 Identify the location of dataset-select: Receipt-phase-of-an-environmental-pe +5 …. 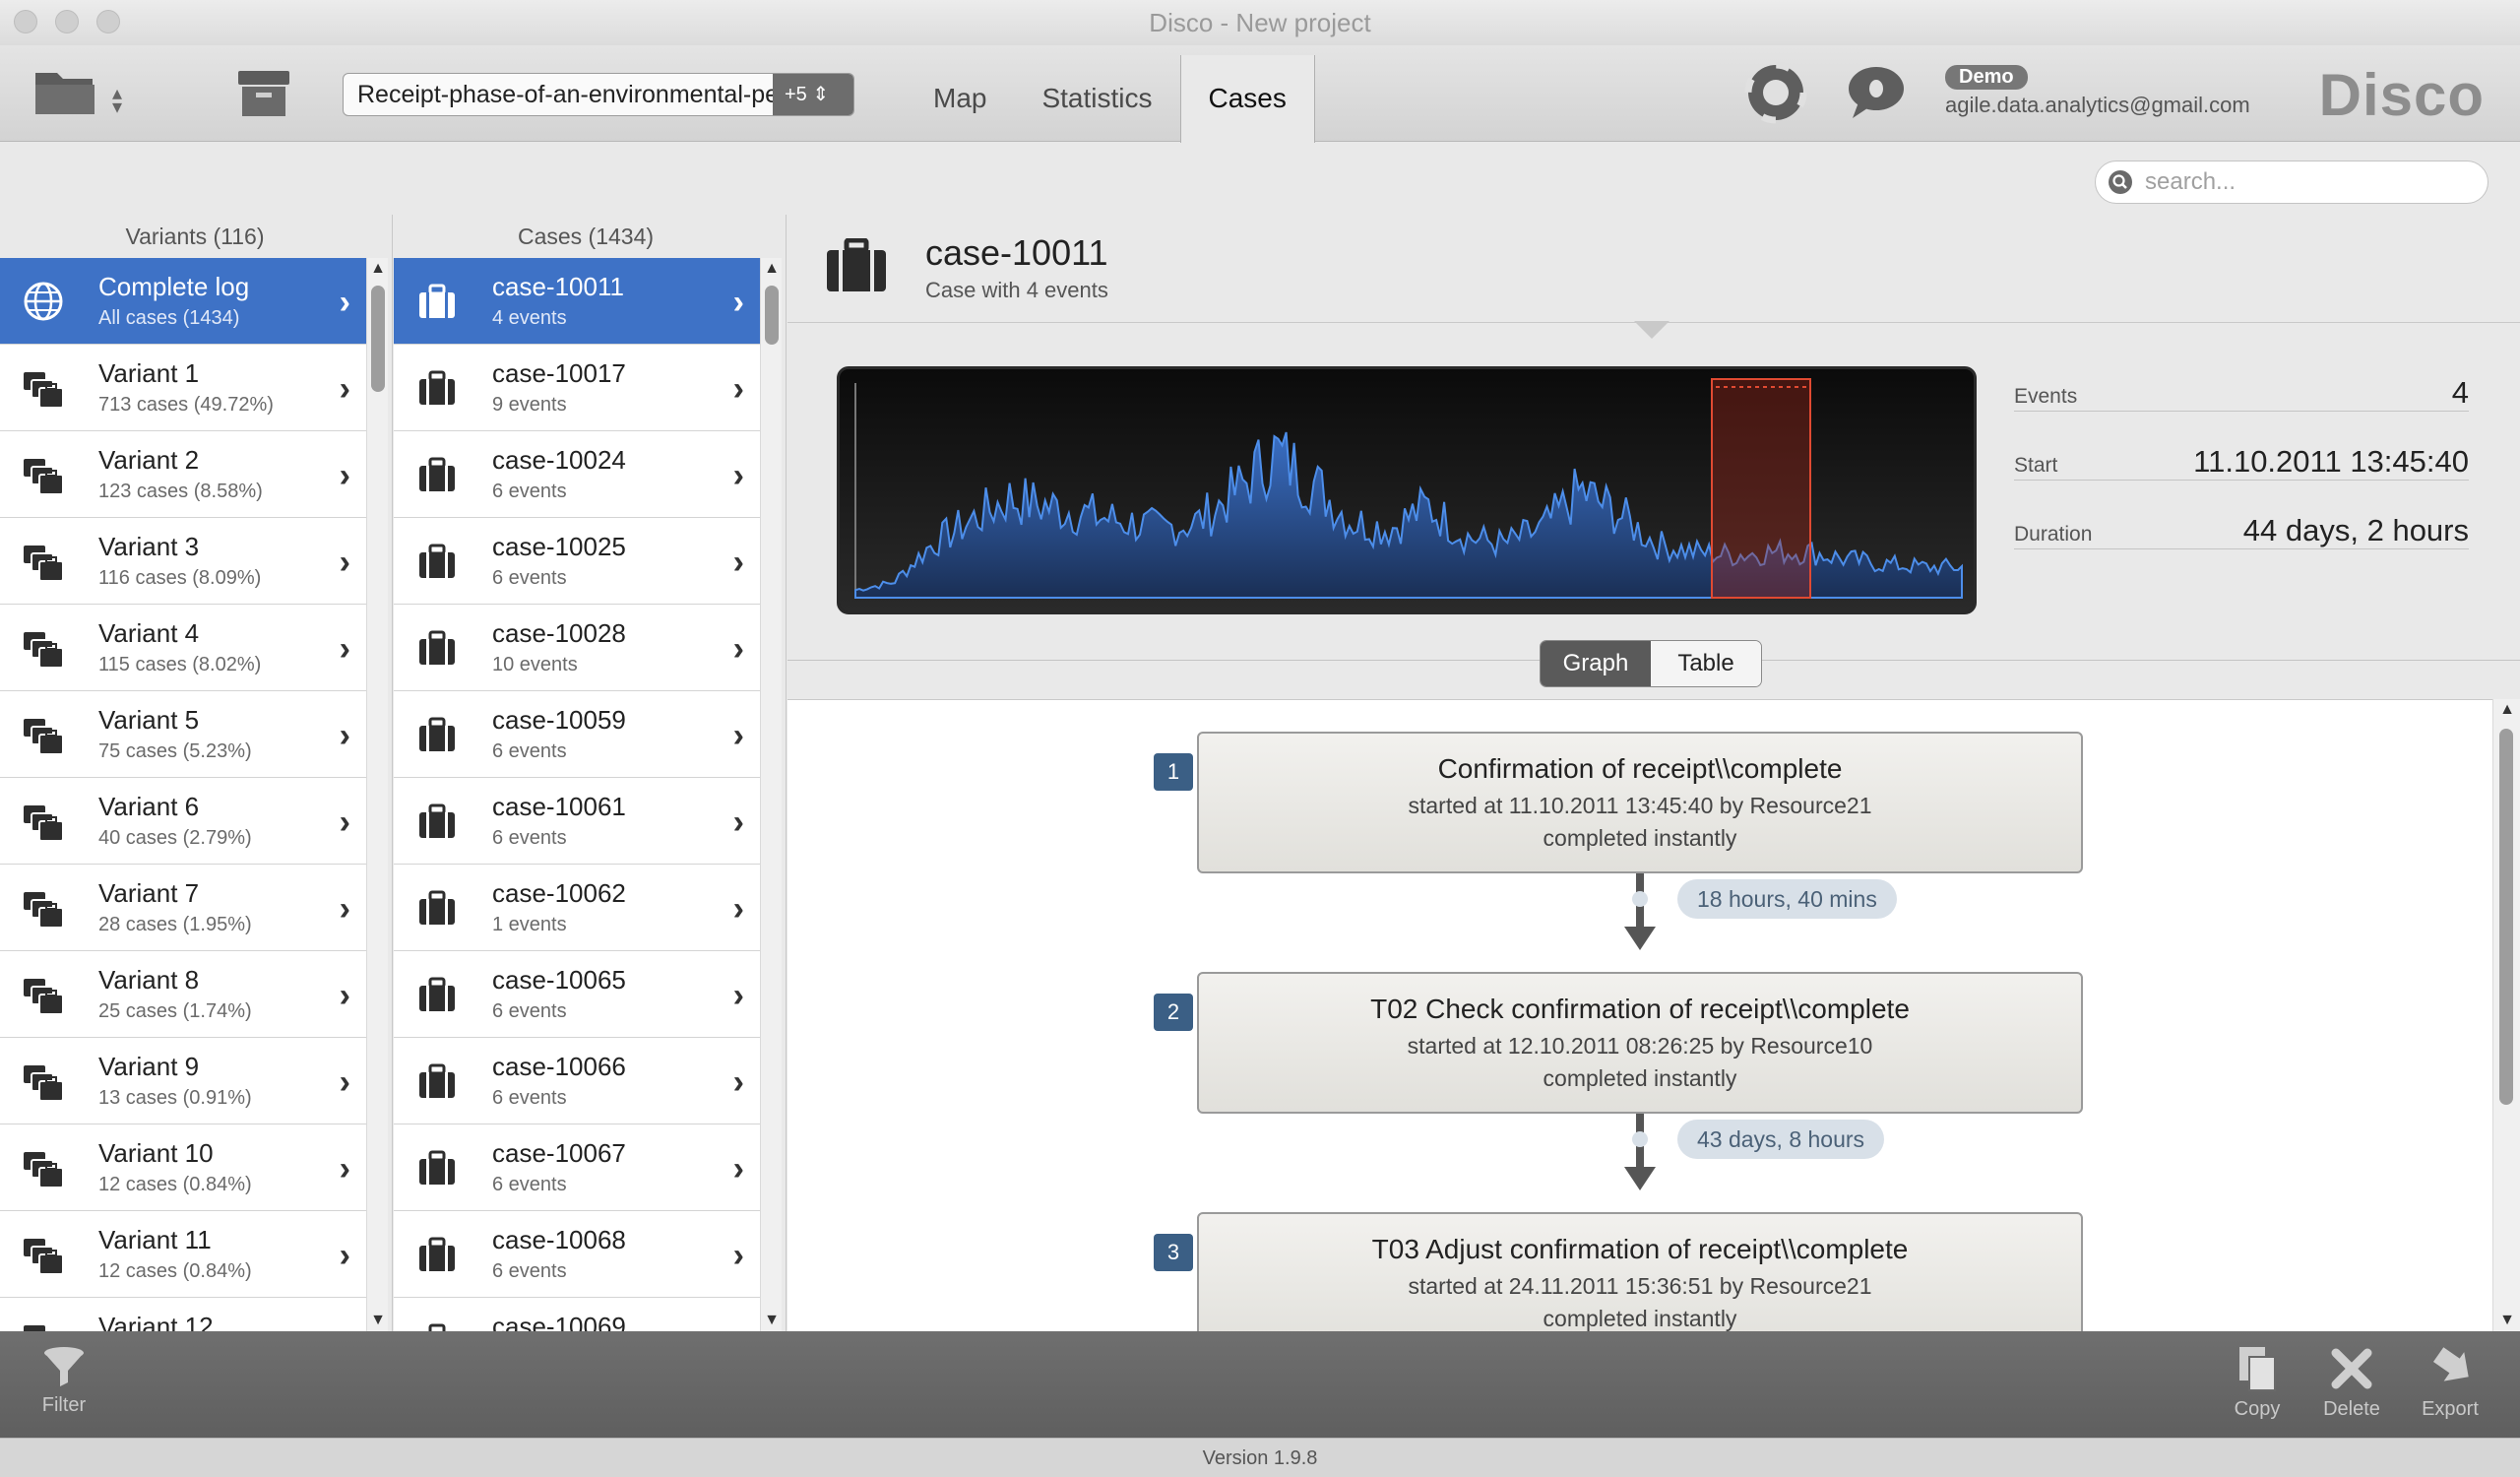
(598, 95).